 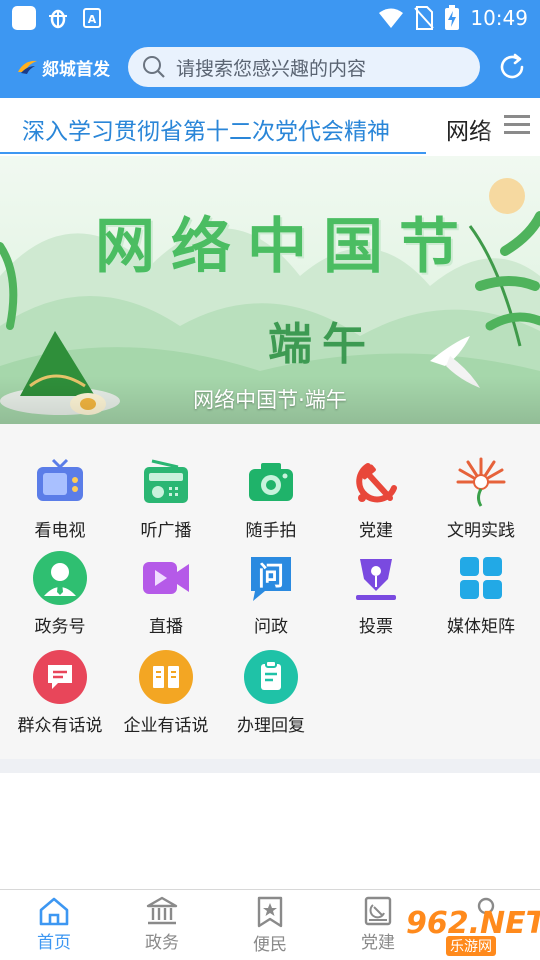 I want to click on headline-ticker: 深入学习贯彻省第十二次党代会精神 网络, so click(x=270, y=127).